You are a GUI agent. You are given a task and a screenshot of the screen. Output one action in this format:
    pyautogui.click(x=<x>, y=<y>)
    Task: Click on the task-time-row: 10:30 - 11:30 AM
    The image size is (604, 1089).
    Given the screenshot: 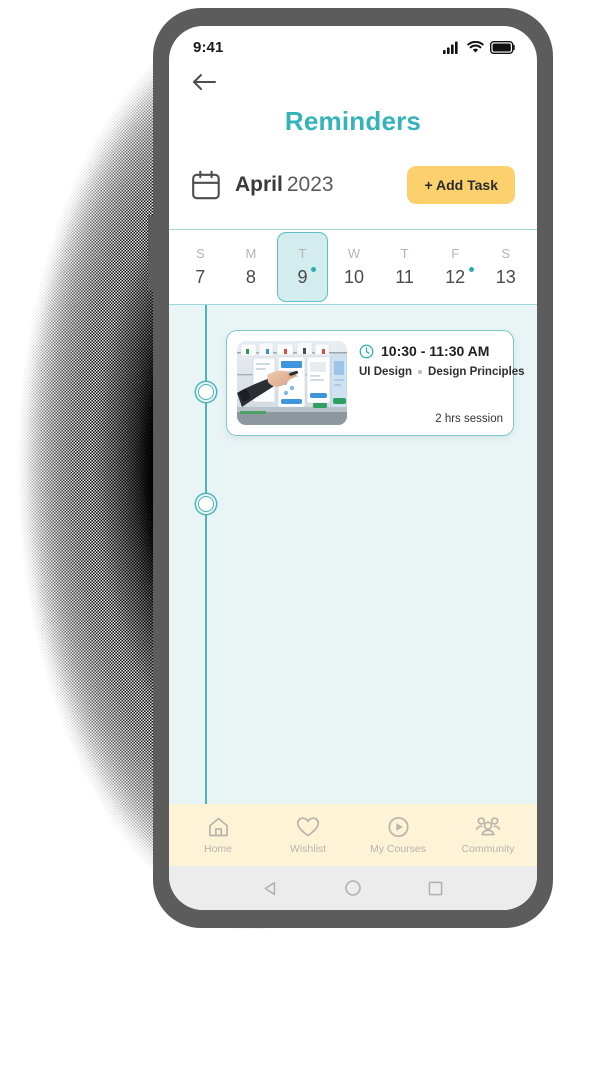 What is the action you would take?
    pyautogui.click(x=431, y=351)
    